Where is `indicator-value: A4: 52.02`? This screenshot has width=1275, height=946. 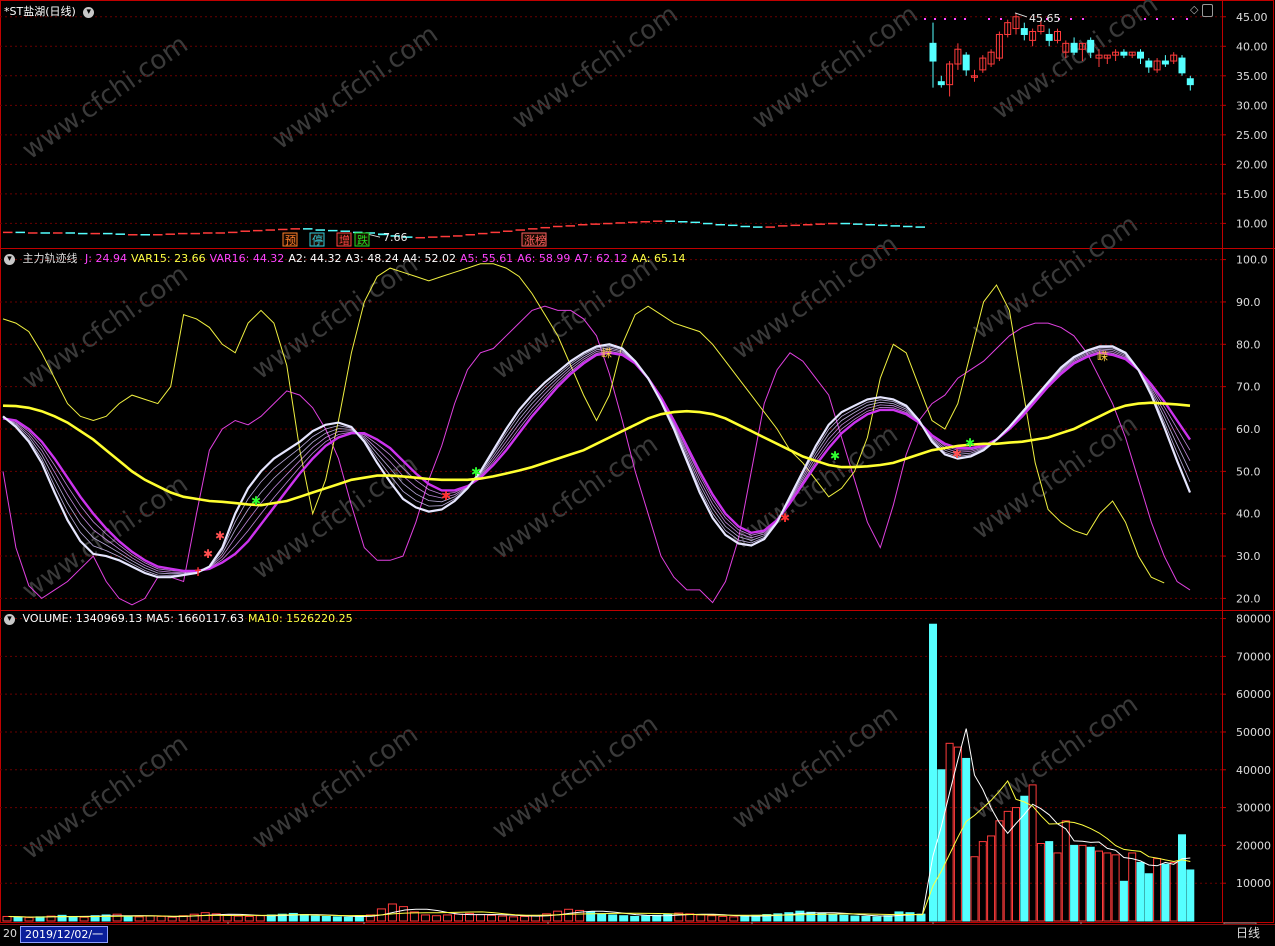 indicator-value: A4: 52.02 is located at coordinates (429, 258).